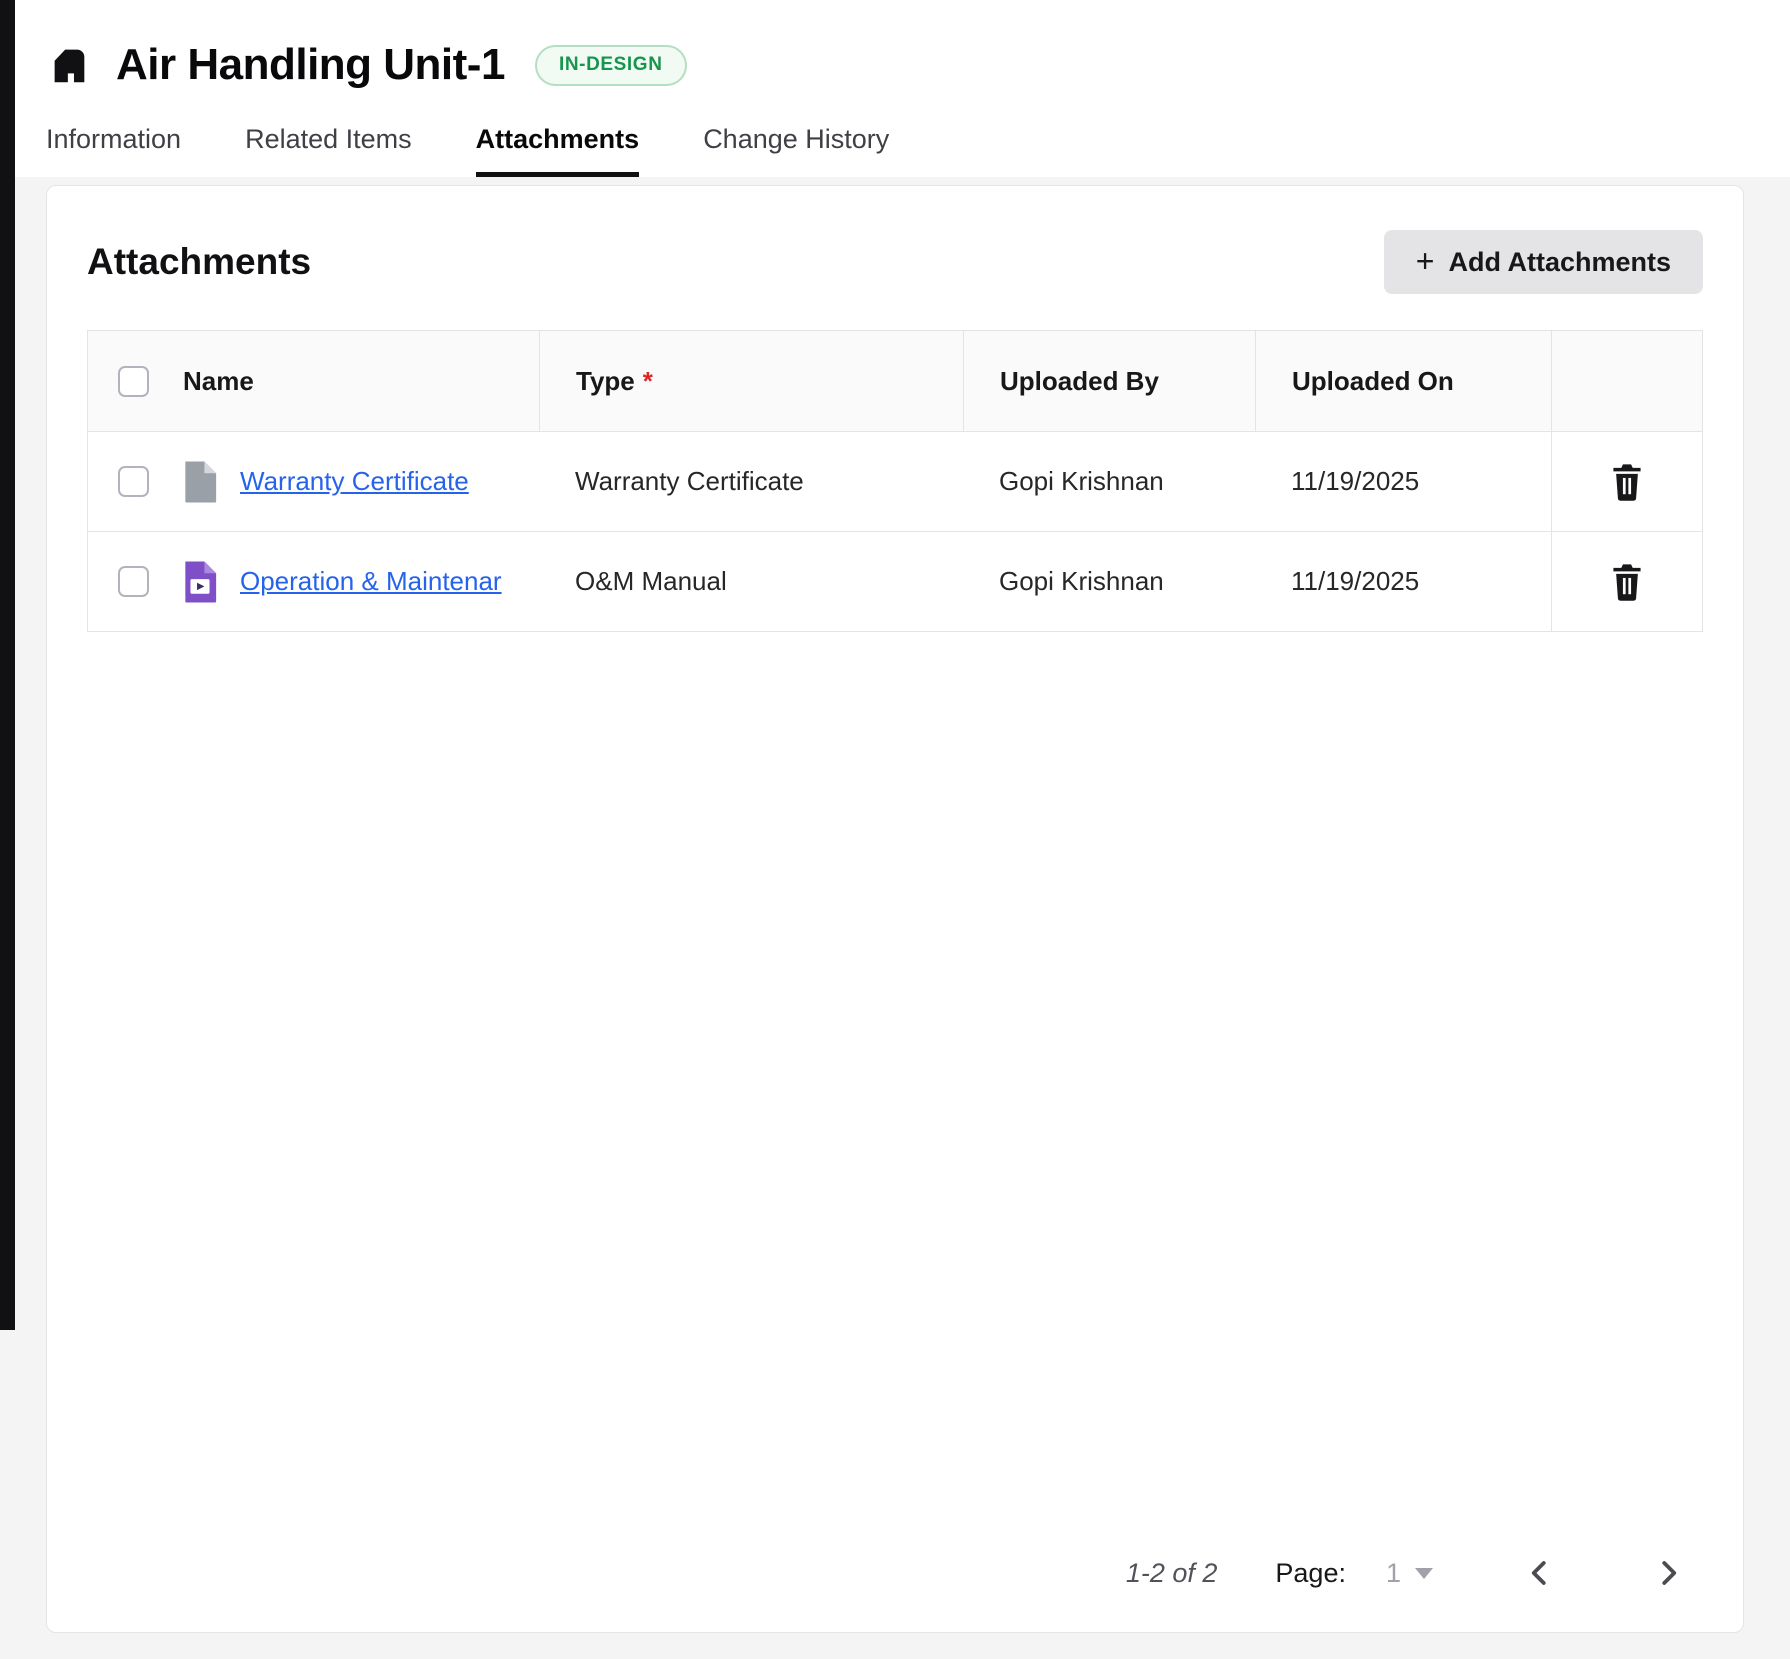 This screenshot has height=1659, width=1790. I want to click on add-attachments-button: + Add Attachments, so click(1543, 262).